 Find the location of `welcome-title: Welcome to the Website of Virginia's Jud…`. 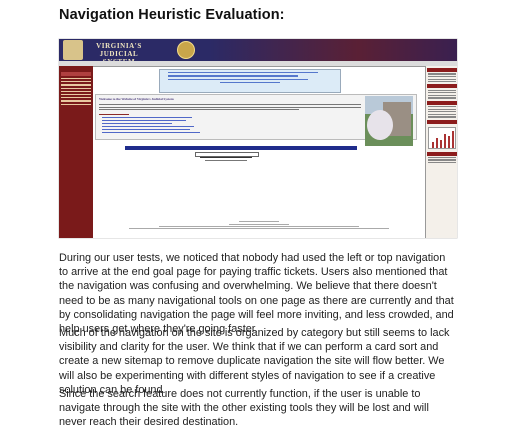

welcome-title: Welcome to the Website of Virginia's Jud… is located at coordinates (136, 99).